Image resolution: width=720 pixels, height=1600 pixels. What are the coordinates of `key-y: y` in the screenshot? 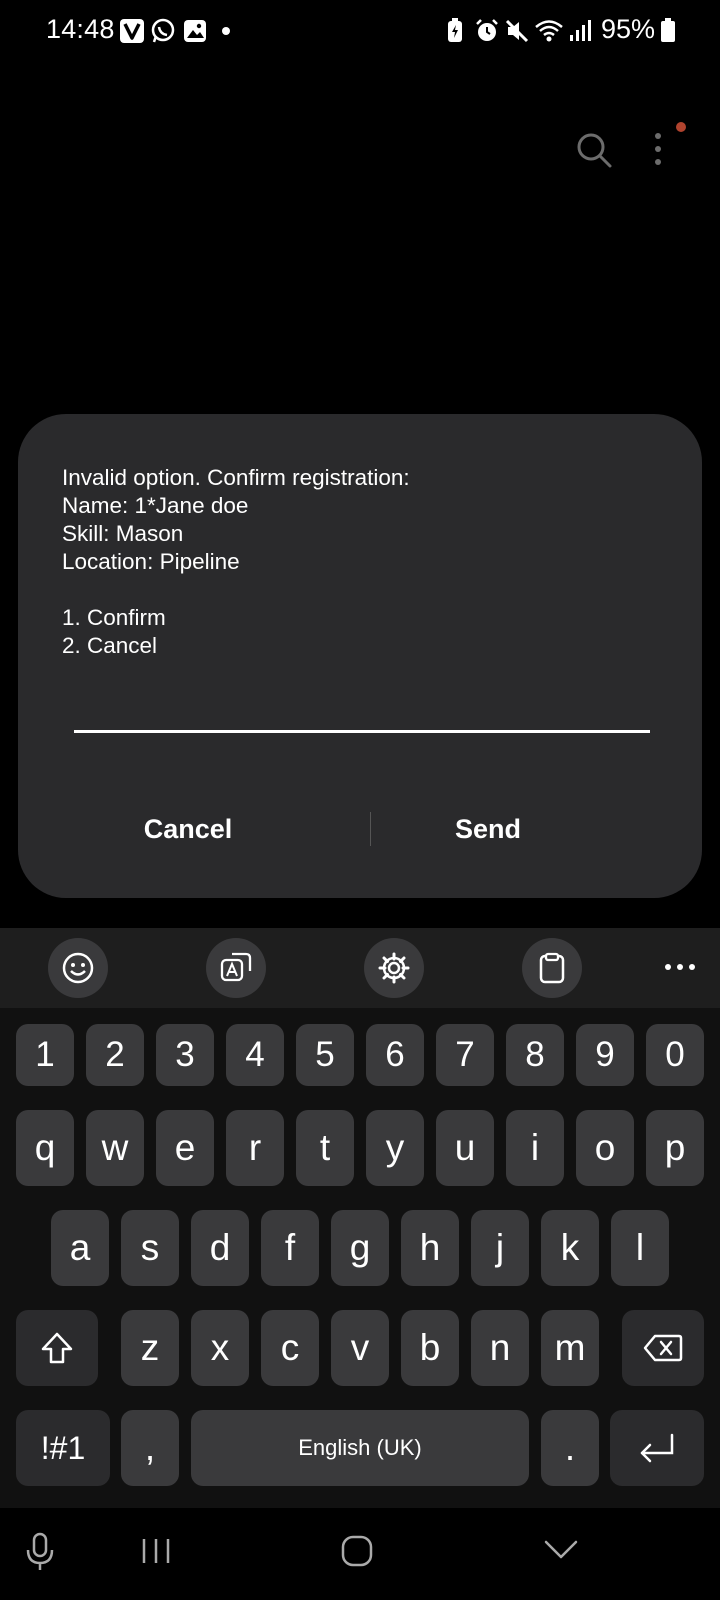 It's located at (395, 1148).